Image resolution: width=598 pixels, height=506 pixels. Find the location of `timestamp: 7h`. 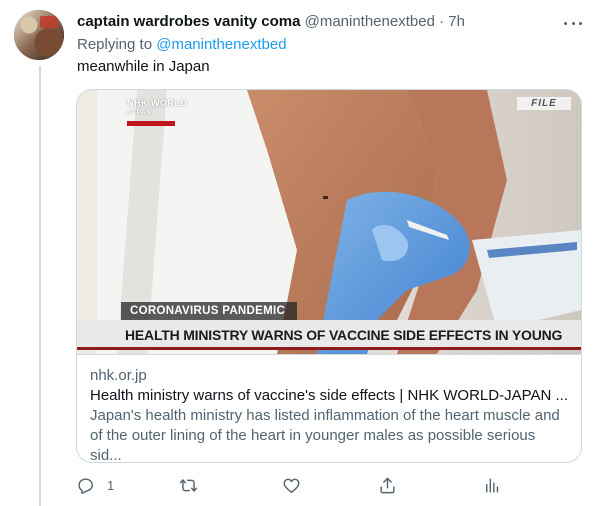

timestamp: 7h is located at coordinates (456, 21).